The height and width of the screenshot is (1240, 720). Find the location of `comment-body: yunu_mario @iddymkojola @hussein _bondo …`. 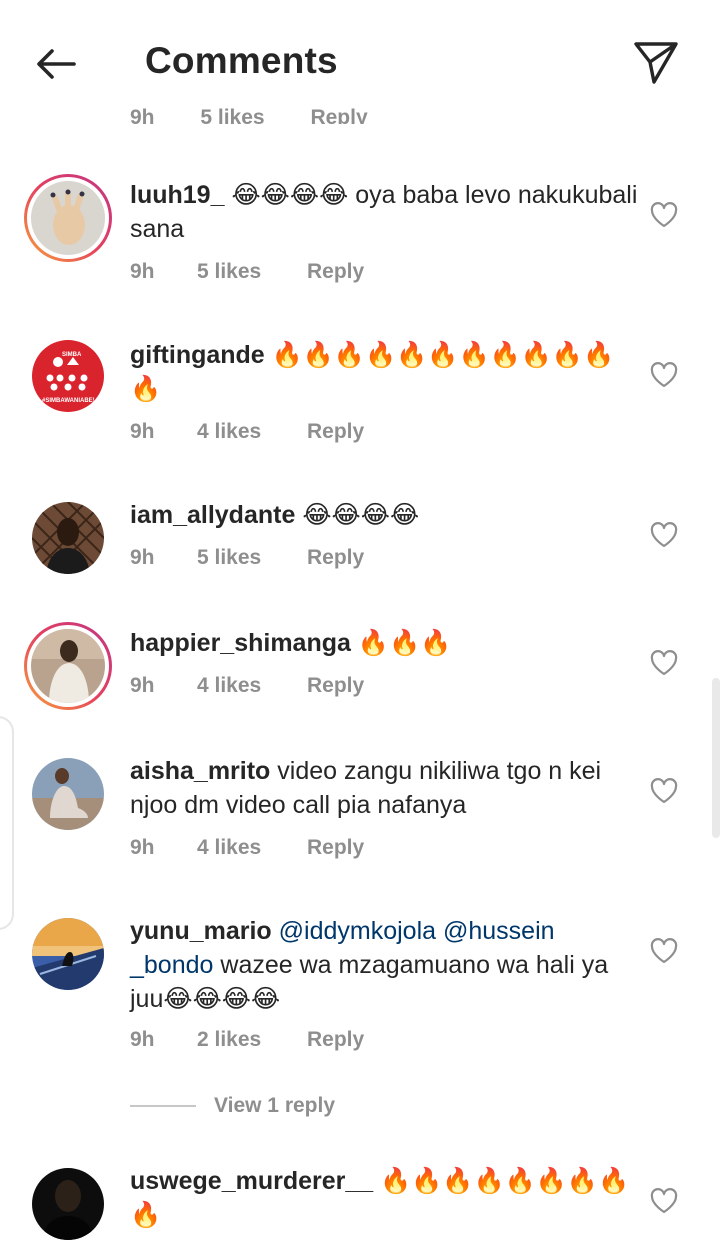

comment-body: yunu_mario @iddymkojola @hussein _bondo … is located at coordinates (385, 965).